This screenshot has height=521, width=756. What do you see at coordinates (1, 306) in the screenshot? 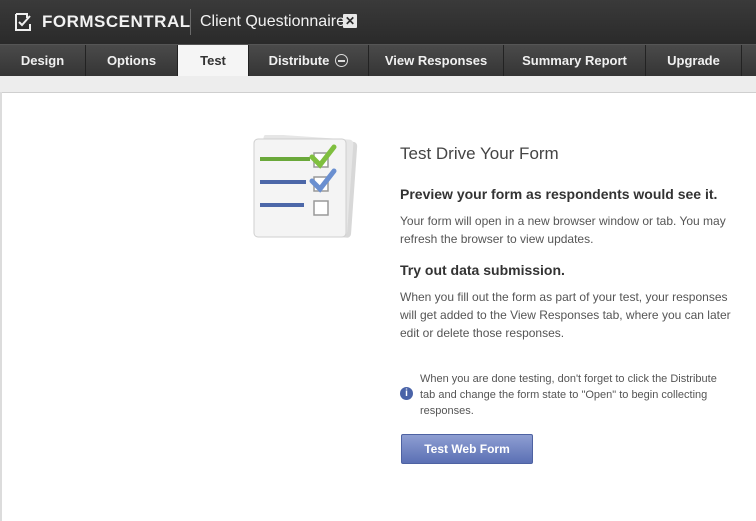
I see `left-edge` at bounding box center [1, 306].